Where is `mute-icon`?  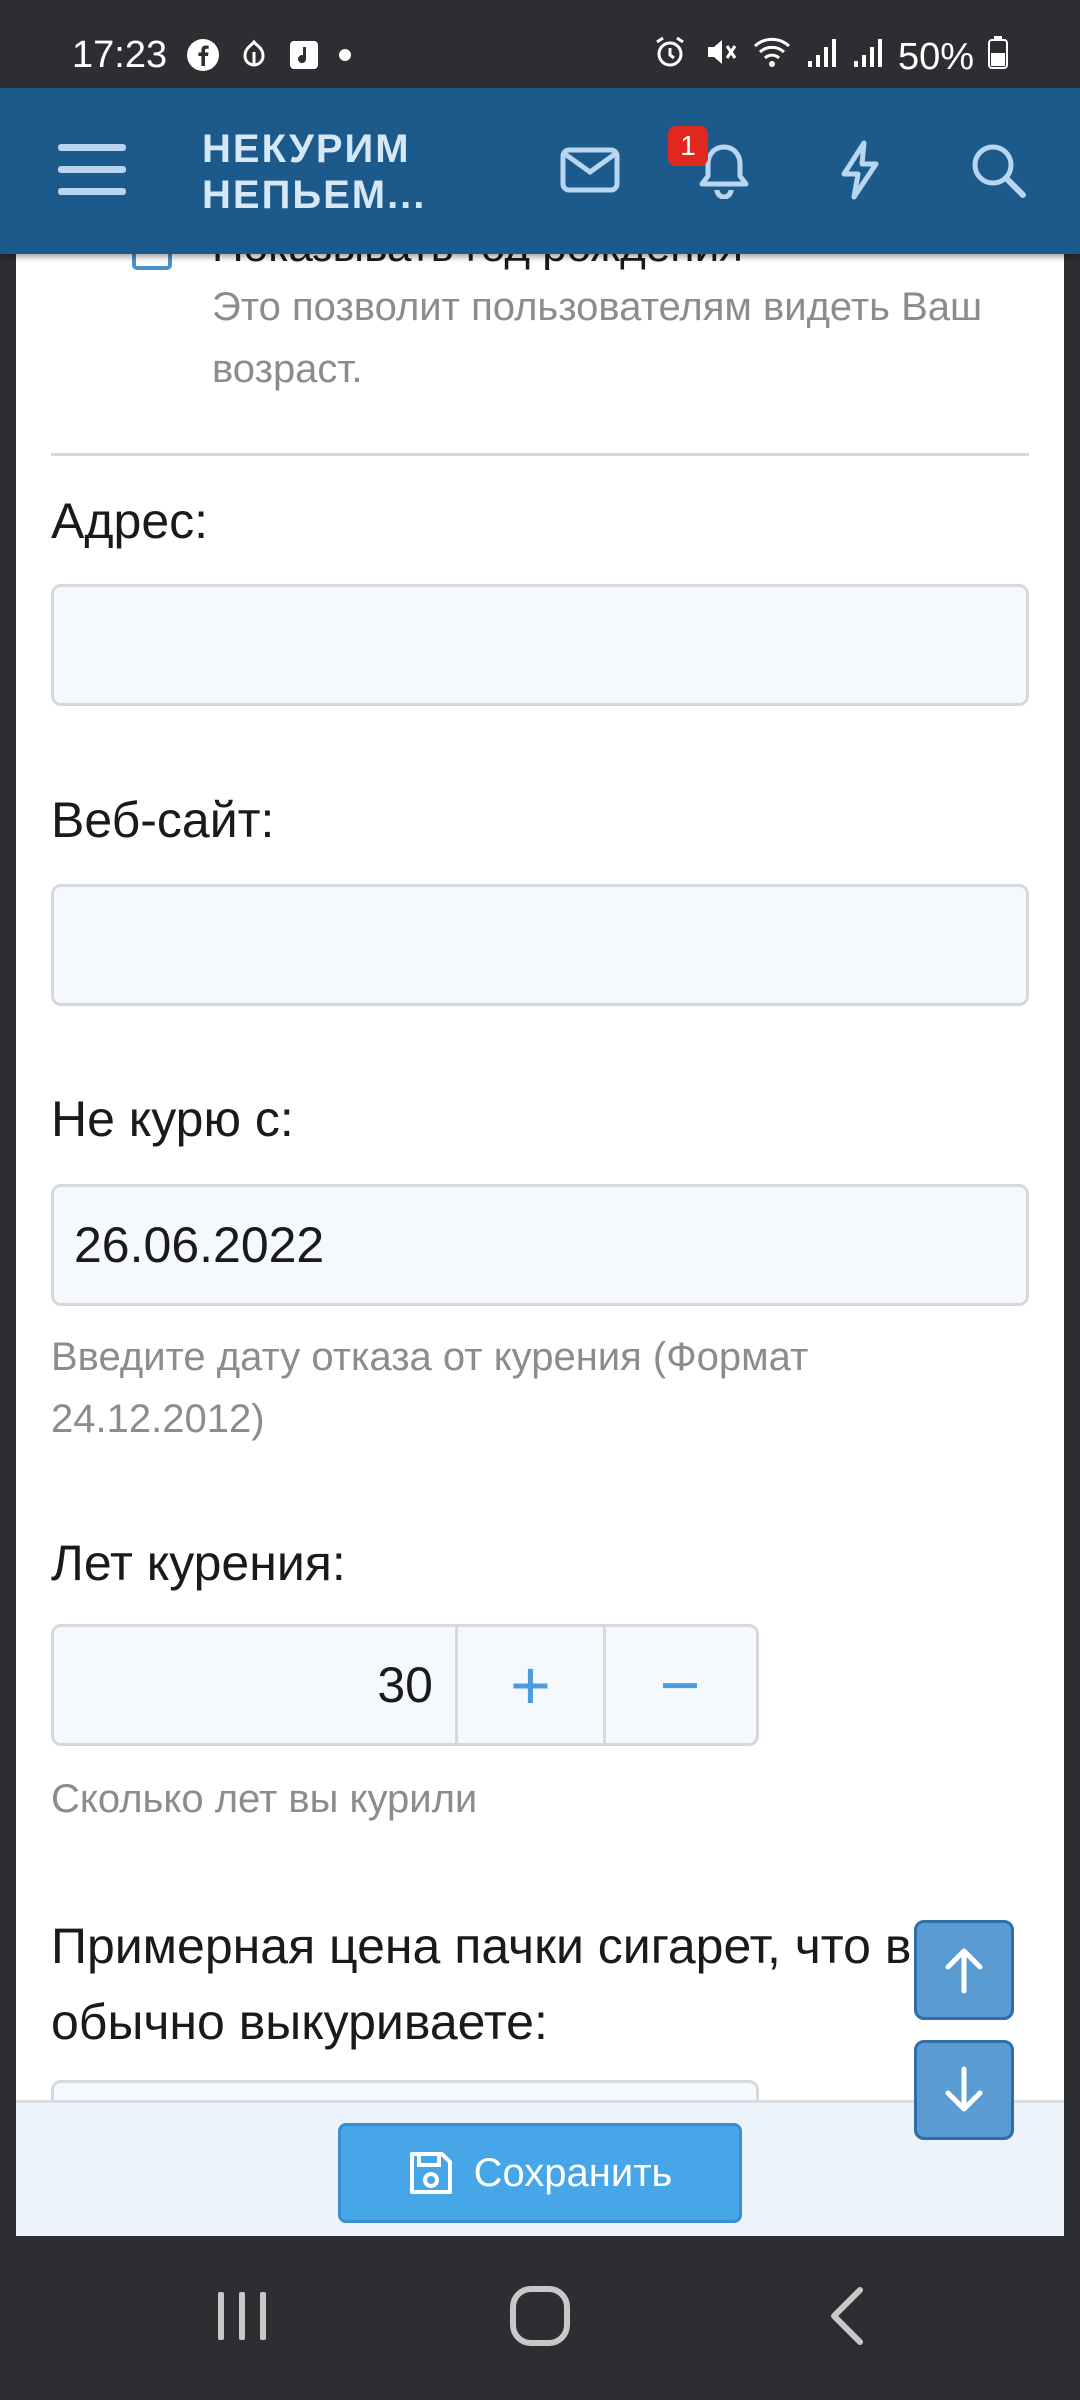 mute-icon is located at coordinates (720, 57).